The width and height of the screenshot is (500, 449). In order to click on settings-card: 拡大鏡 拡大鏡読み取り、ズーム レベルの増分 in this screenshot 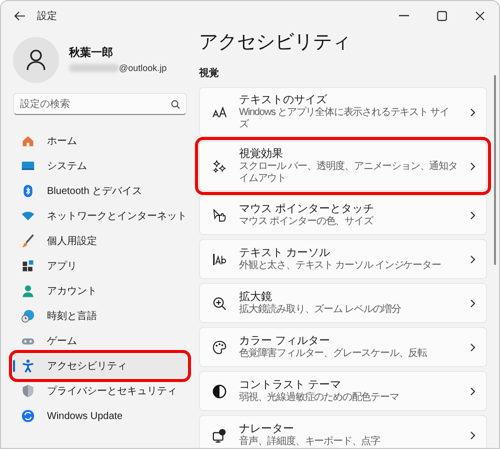, I will do `click(343, 303)`.